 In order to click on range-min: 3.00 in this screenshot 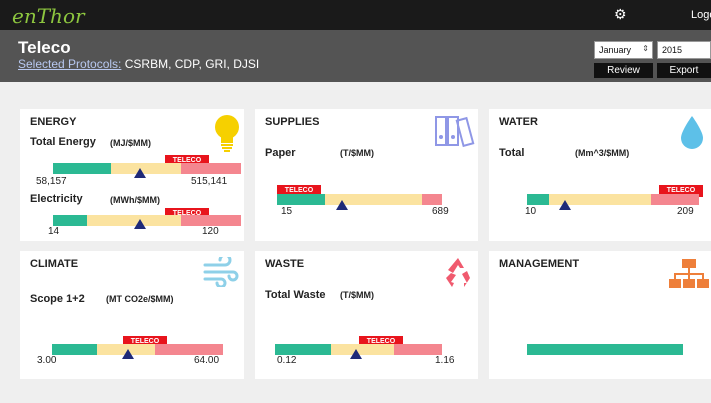, I will do `click(47, 360)`.